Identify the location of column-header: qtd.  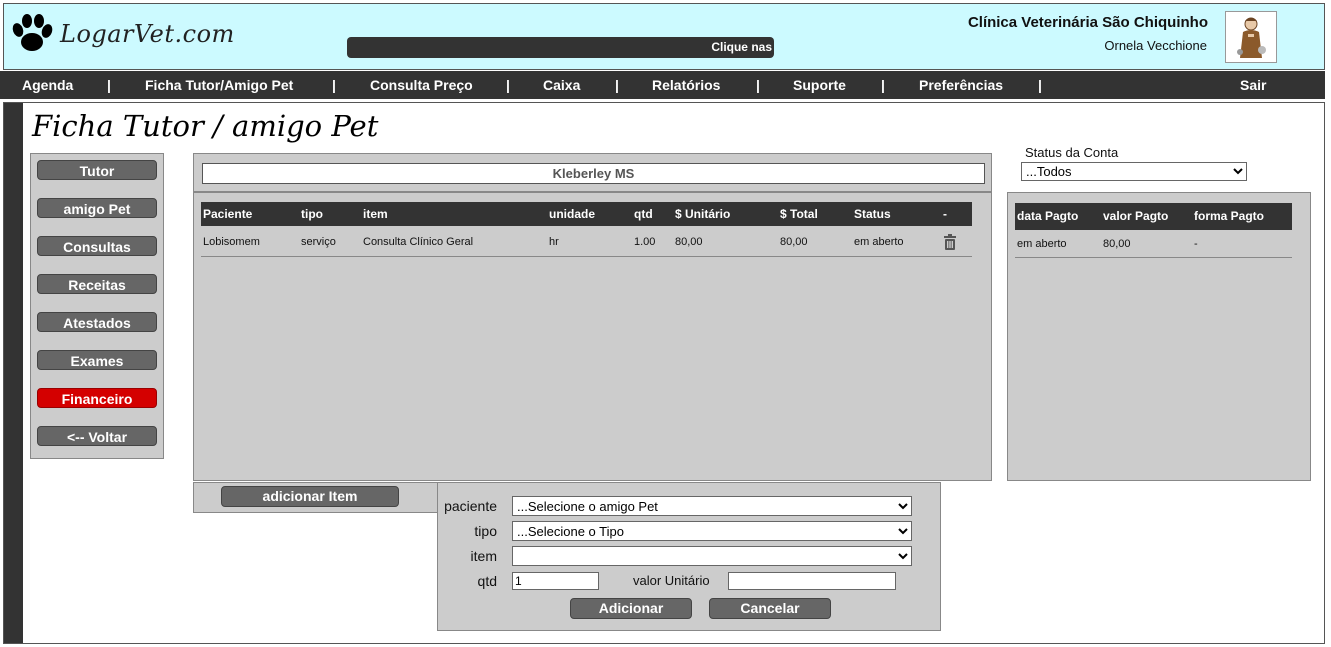
(643, 214).